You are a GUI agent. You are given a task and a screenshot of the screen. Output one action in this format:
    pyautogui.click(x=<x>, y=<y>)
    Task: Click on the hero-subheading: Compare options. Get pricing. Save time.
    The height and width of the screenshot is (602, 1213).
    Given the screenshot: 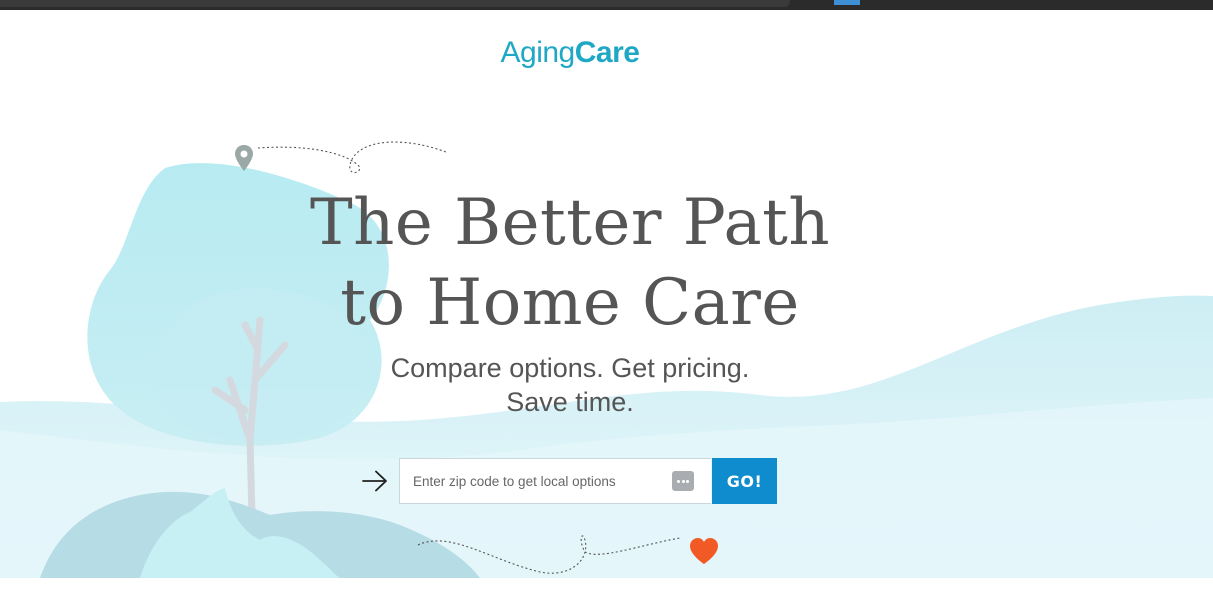 What is the action you would take?
    pyautogui.click(x=570, y=385)
    